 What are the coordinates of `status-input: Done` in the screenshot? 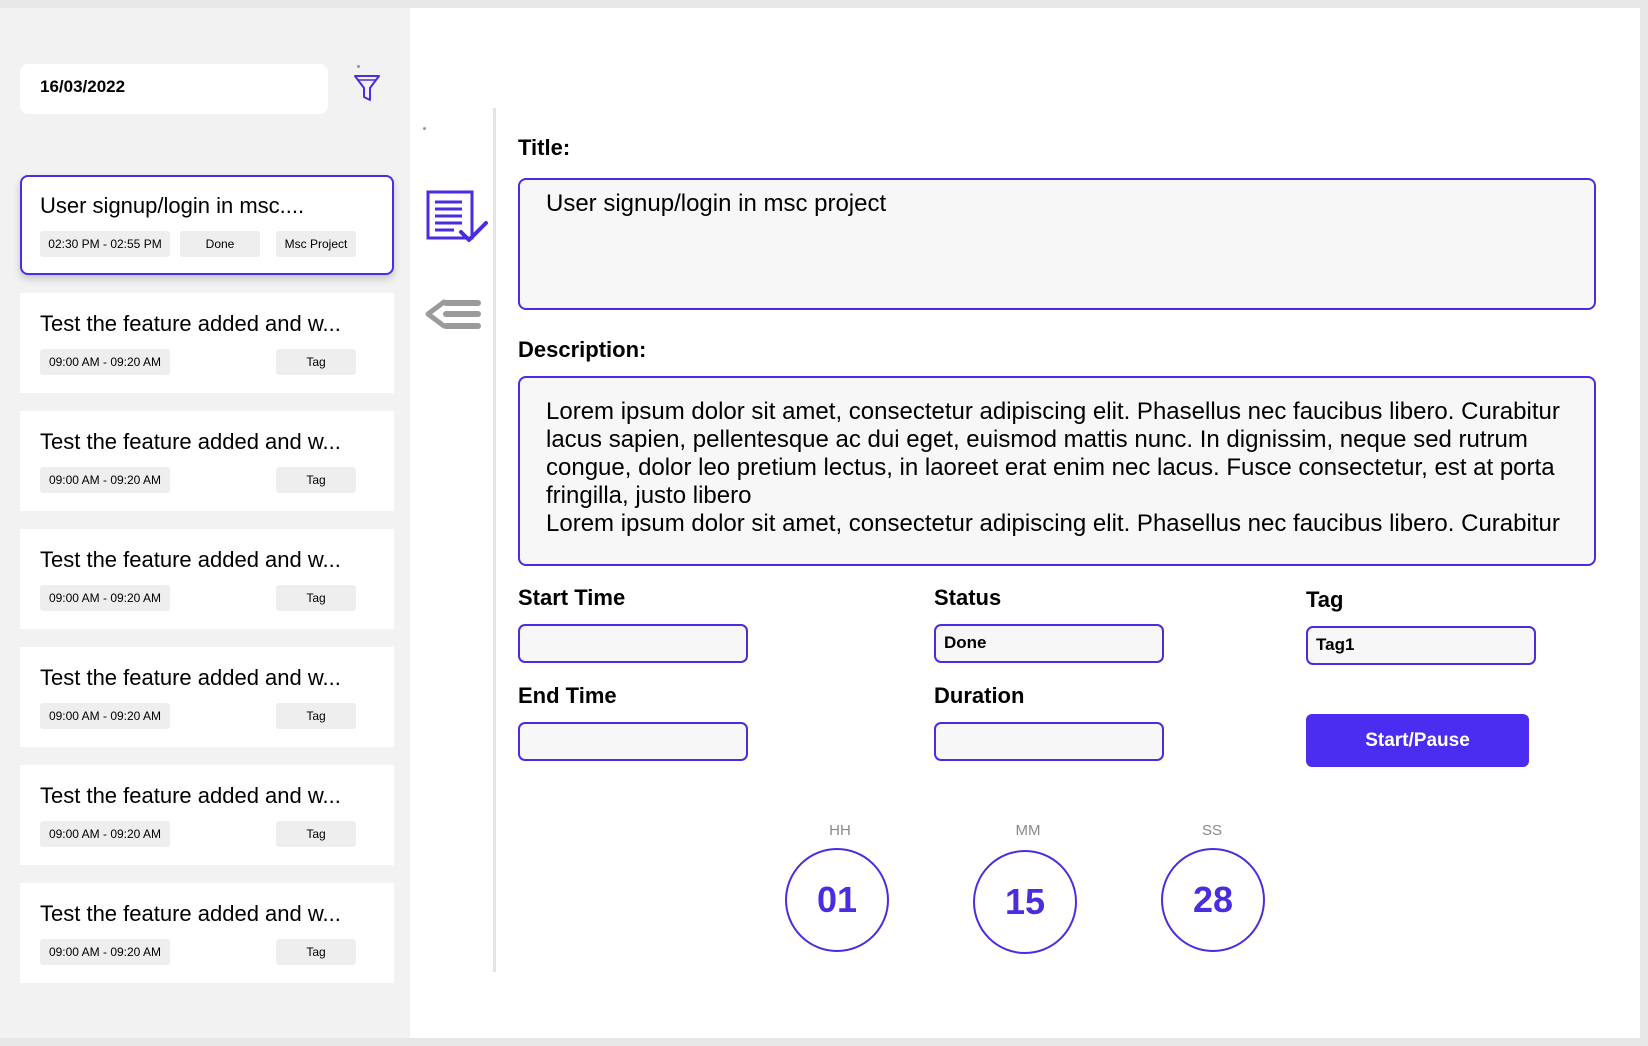 It's located at (1049, 643).